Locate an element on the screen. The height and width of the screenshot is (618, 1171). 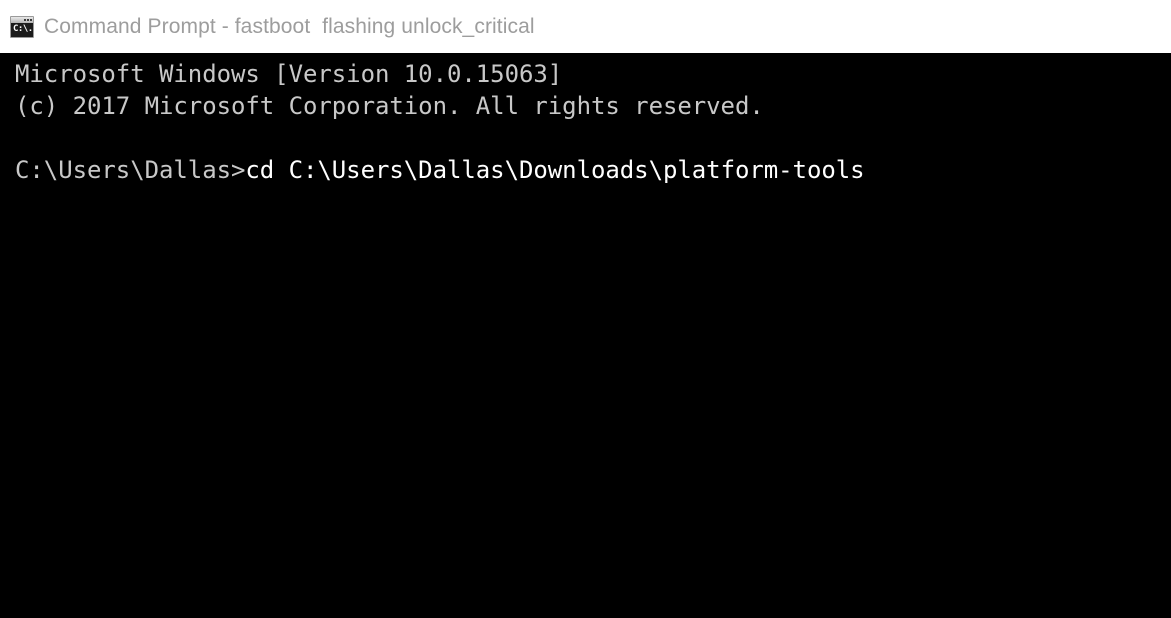
command-prompt-icon: C:\. is located at coordinates (22, 26).